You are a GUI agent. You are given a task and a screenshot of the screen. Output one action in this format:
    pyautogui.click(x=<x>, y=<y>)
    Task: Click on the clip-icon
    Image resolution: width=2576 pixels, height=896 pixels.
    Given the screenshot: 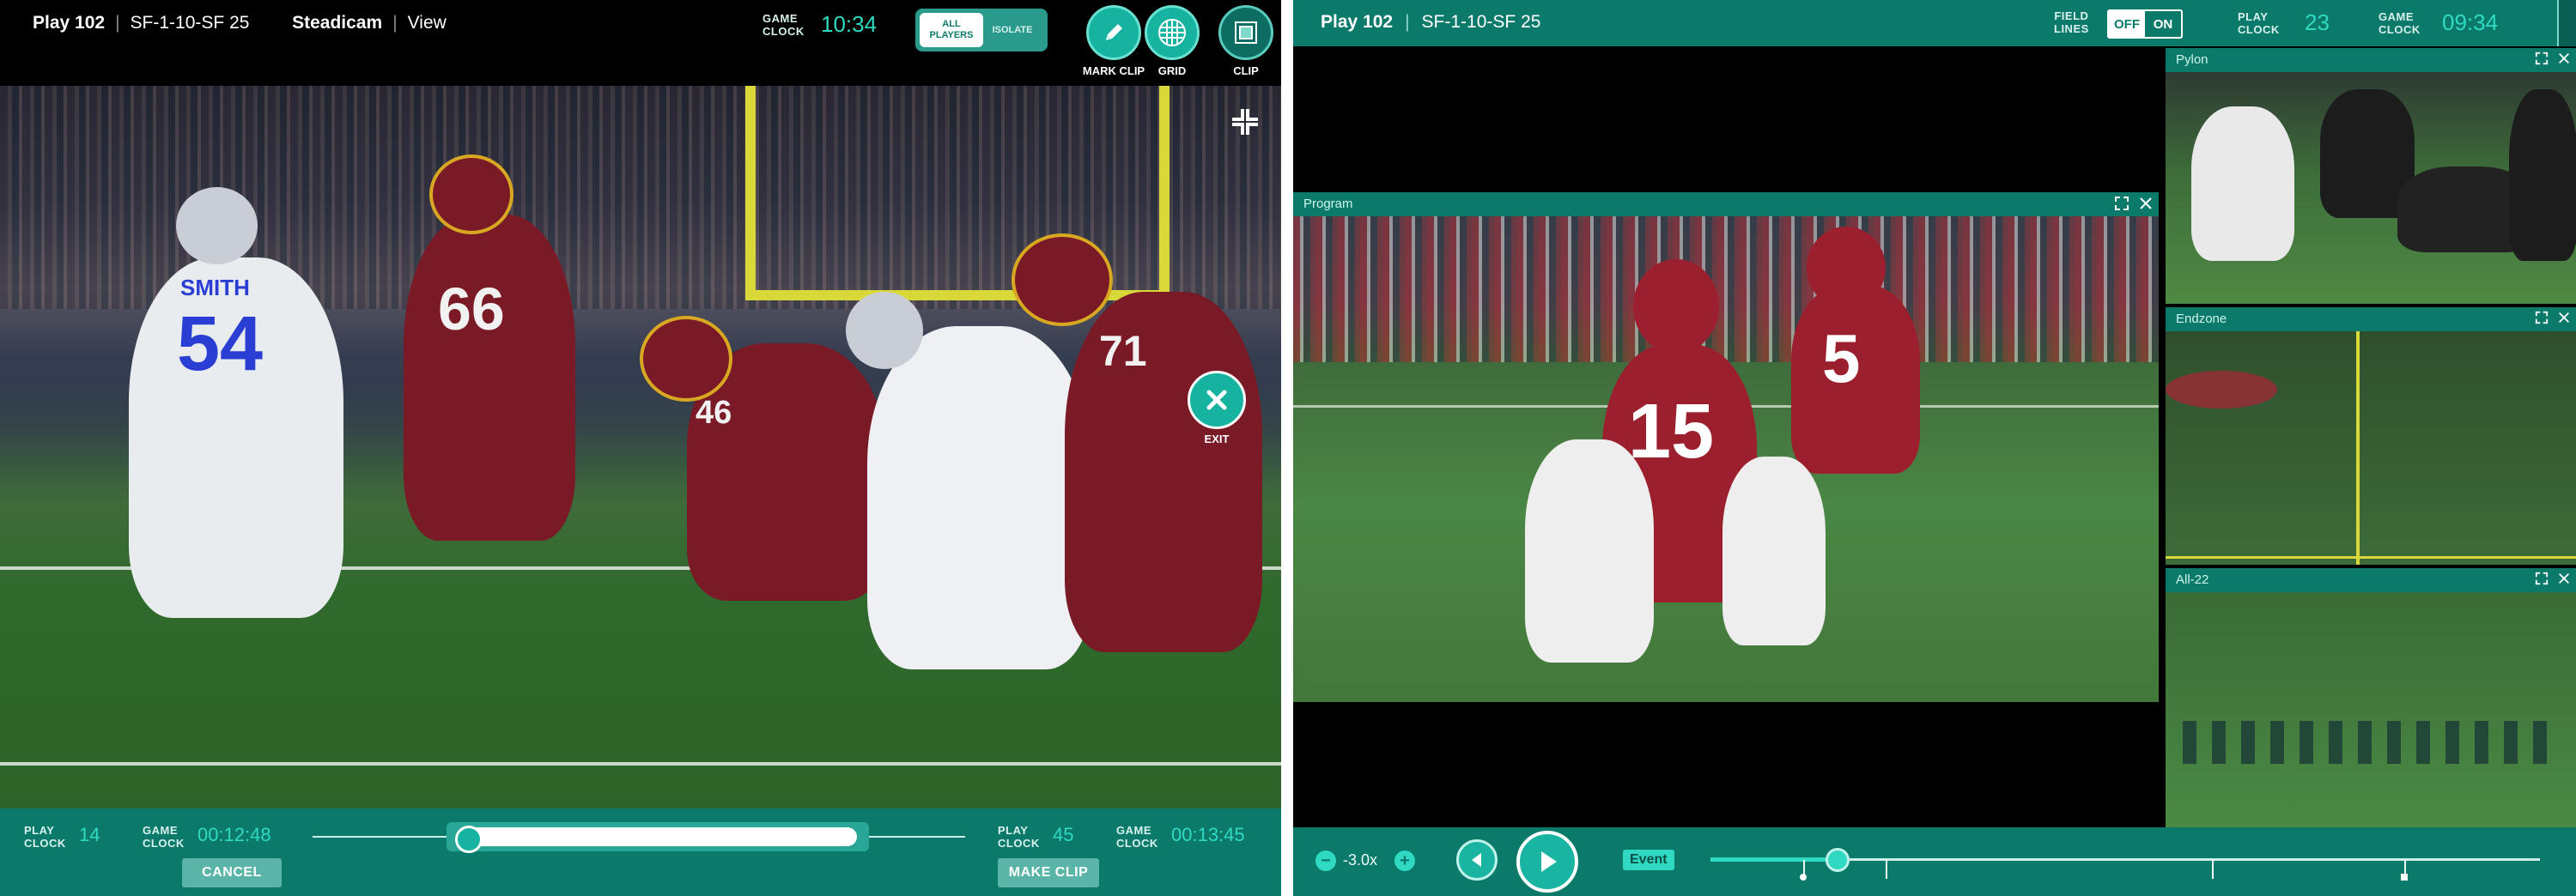 What is the action you would take?
    pyautogui.click(x=1246, y=32)
    